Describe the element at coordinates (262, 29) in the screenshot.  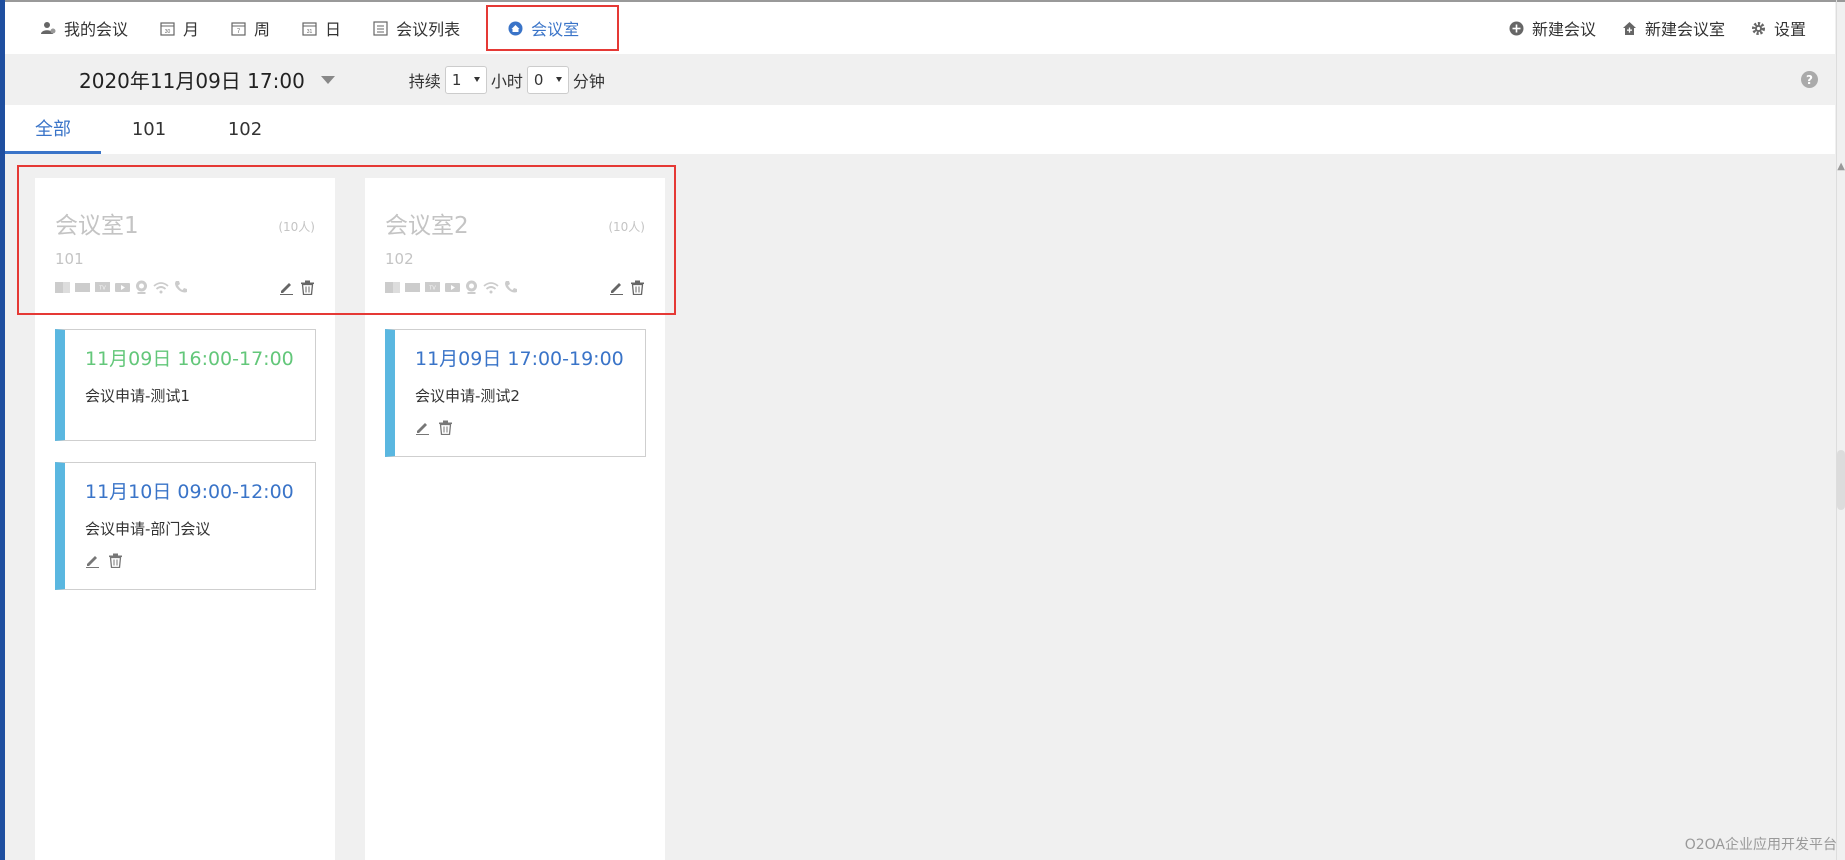
I see `nav-label: 周` at that location.